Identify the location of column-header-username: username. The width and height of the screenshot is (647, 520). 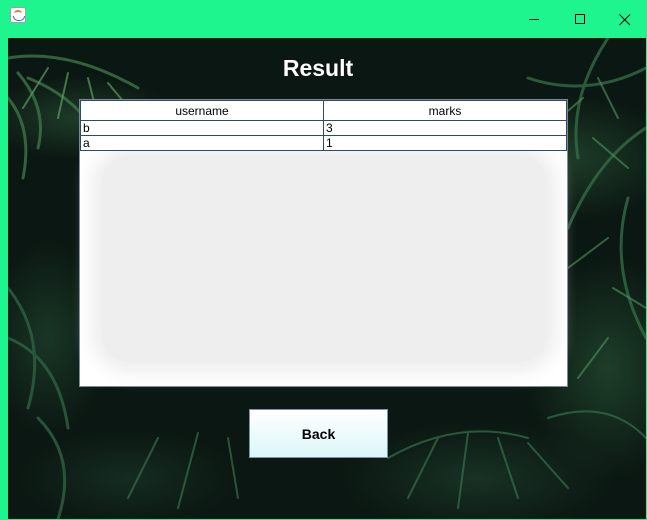
(202, 110).